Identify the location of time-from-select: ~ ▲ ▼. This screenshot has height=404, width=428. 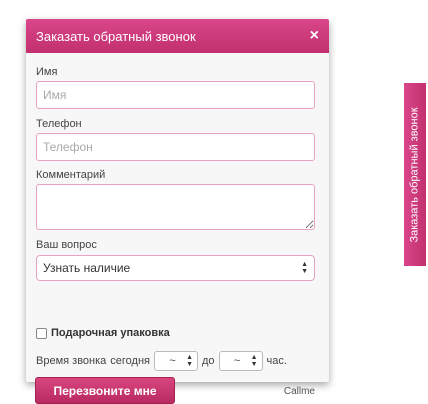
(176, 361).